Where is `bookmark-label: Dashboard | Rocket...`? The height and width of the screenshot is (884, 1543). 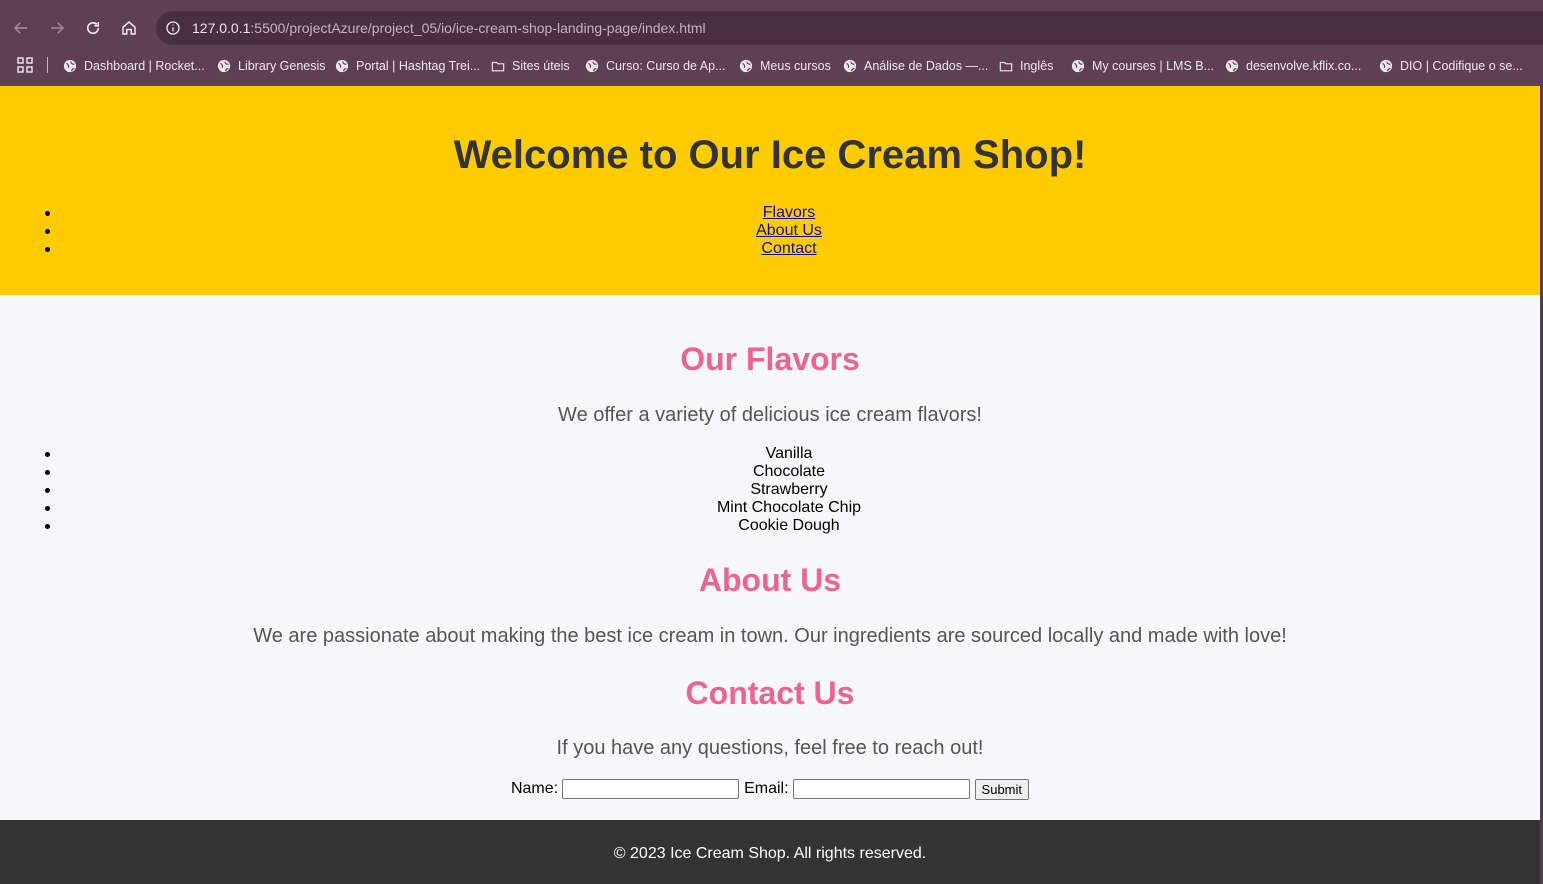
bookmark-label: Dashboard | Rocket... is located at coordinates (144, 66).